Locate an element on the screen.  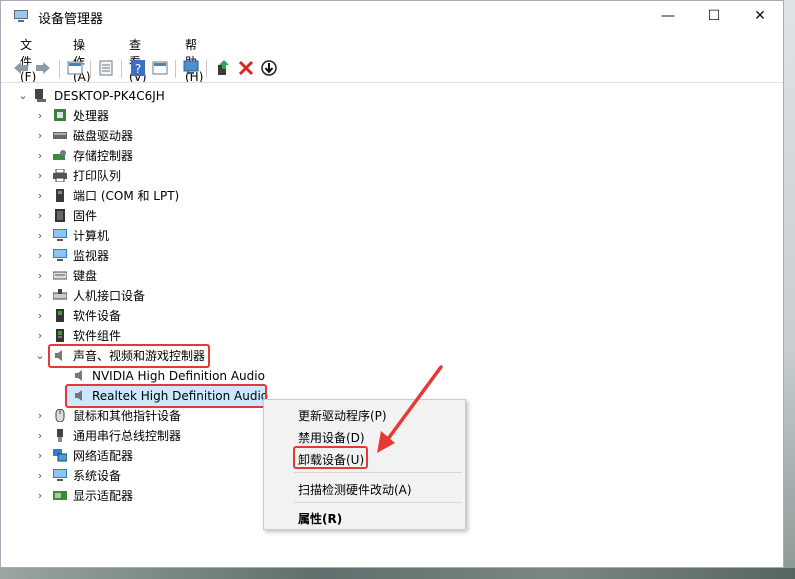
usb-icon is located at coordinates (60, 435).